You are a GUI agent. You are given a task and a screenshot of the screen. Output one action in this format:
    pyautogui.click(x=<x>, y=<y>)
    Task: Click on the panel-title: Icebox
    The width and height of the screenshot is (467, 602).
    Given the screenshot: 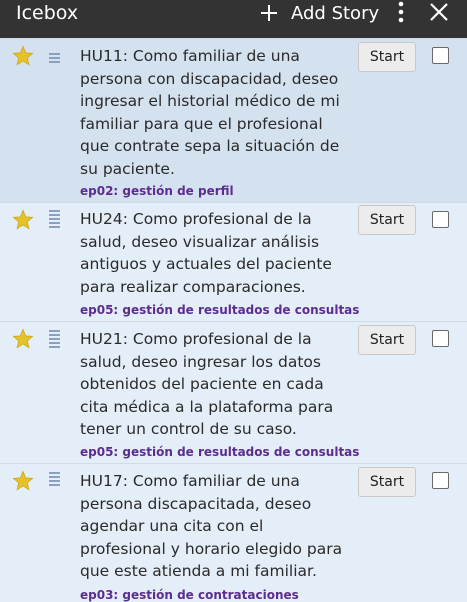 What is the action you would take?
    pyautogui.click(x=47, y=13)
    